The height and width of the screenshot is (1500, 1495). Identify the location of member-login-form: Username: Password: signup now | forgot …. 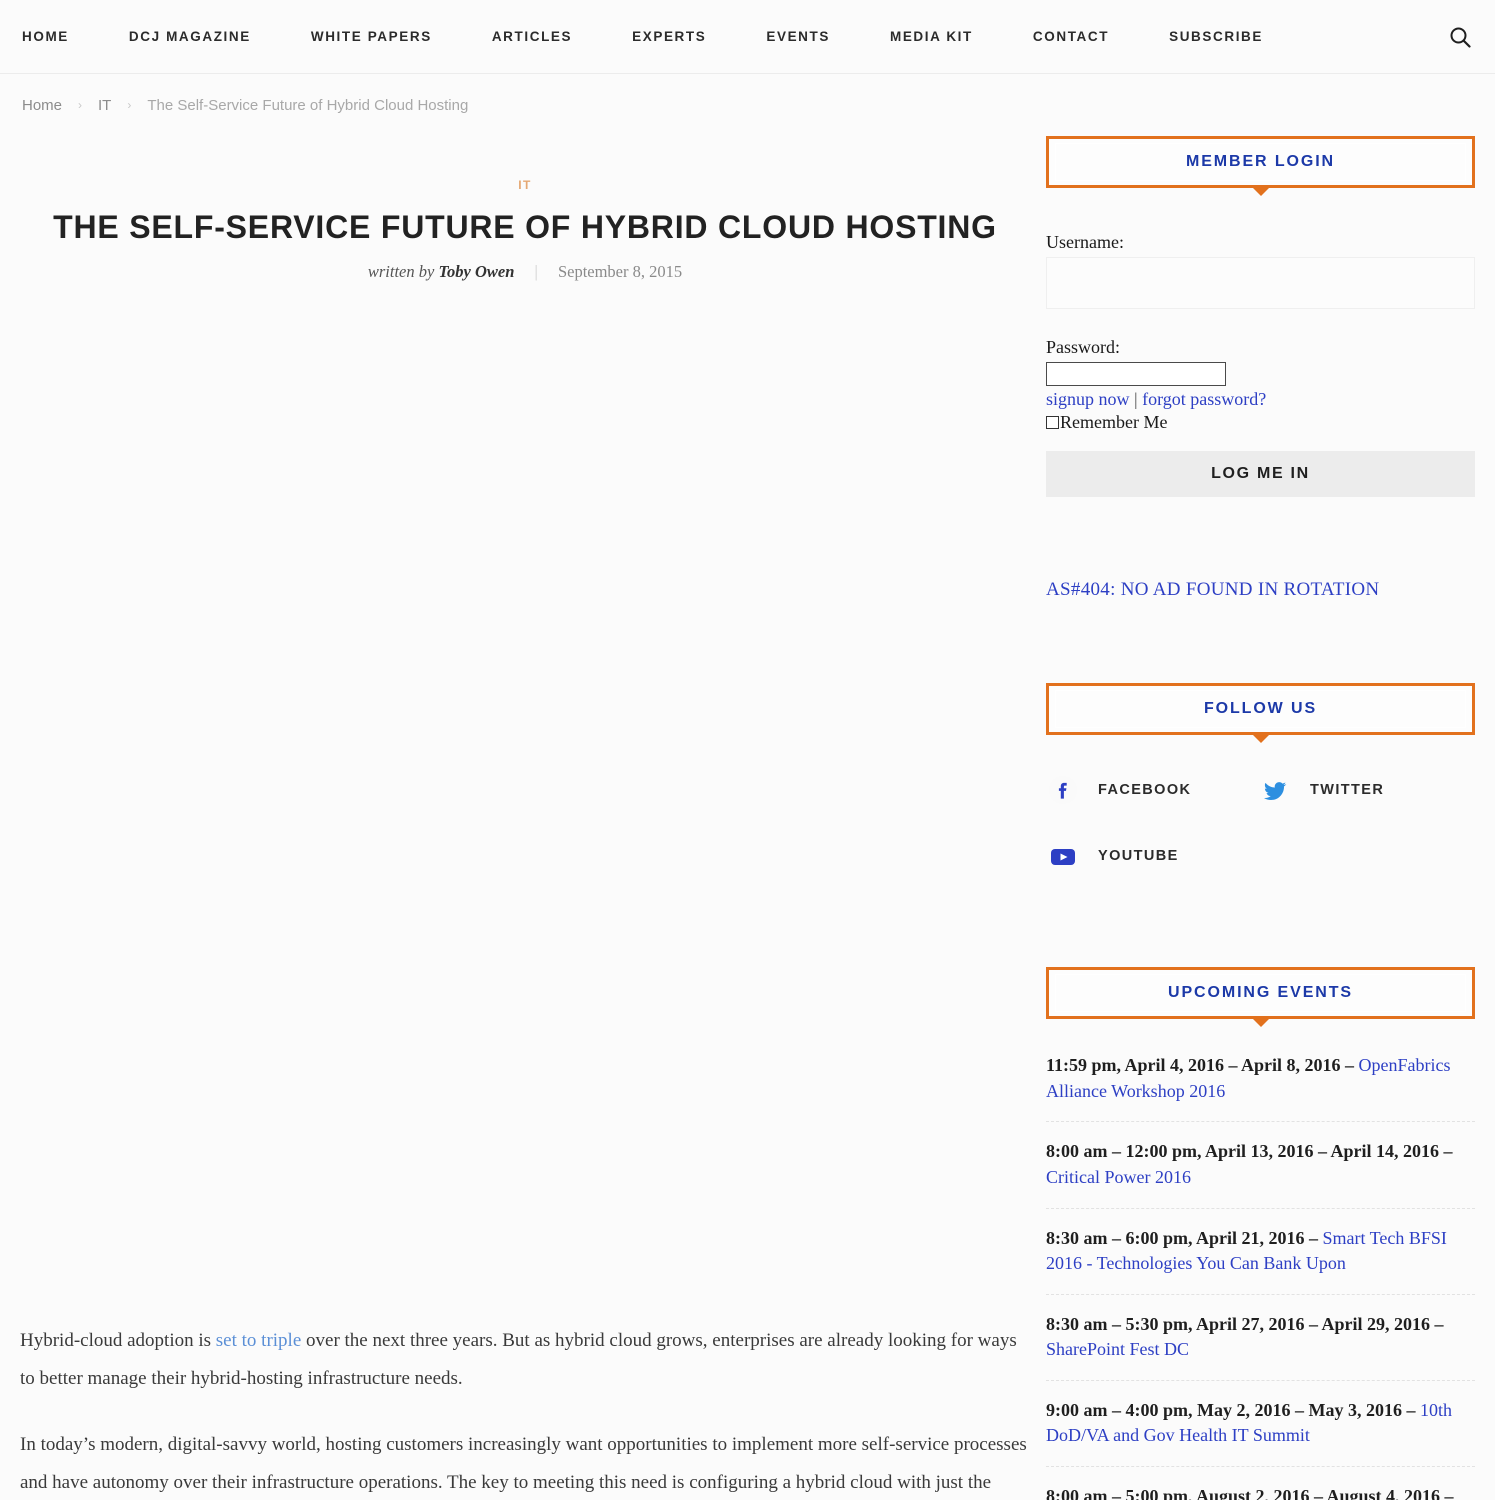
(1260, 343).